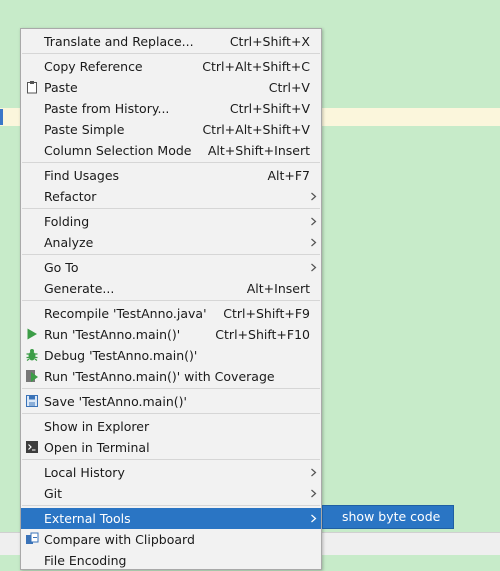 This screenshot has width=500, height=571. I want to click on debug-icon, so click(32, 355).